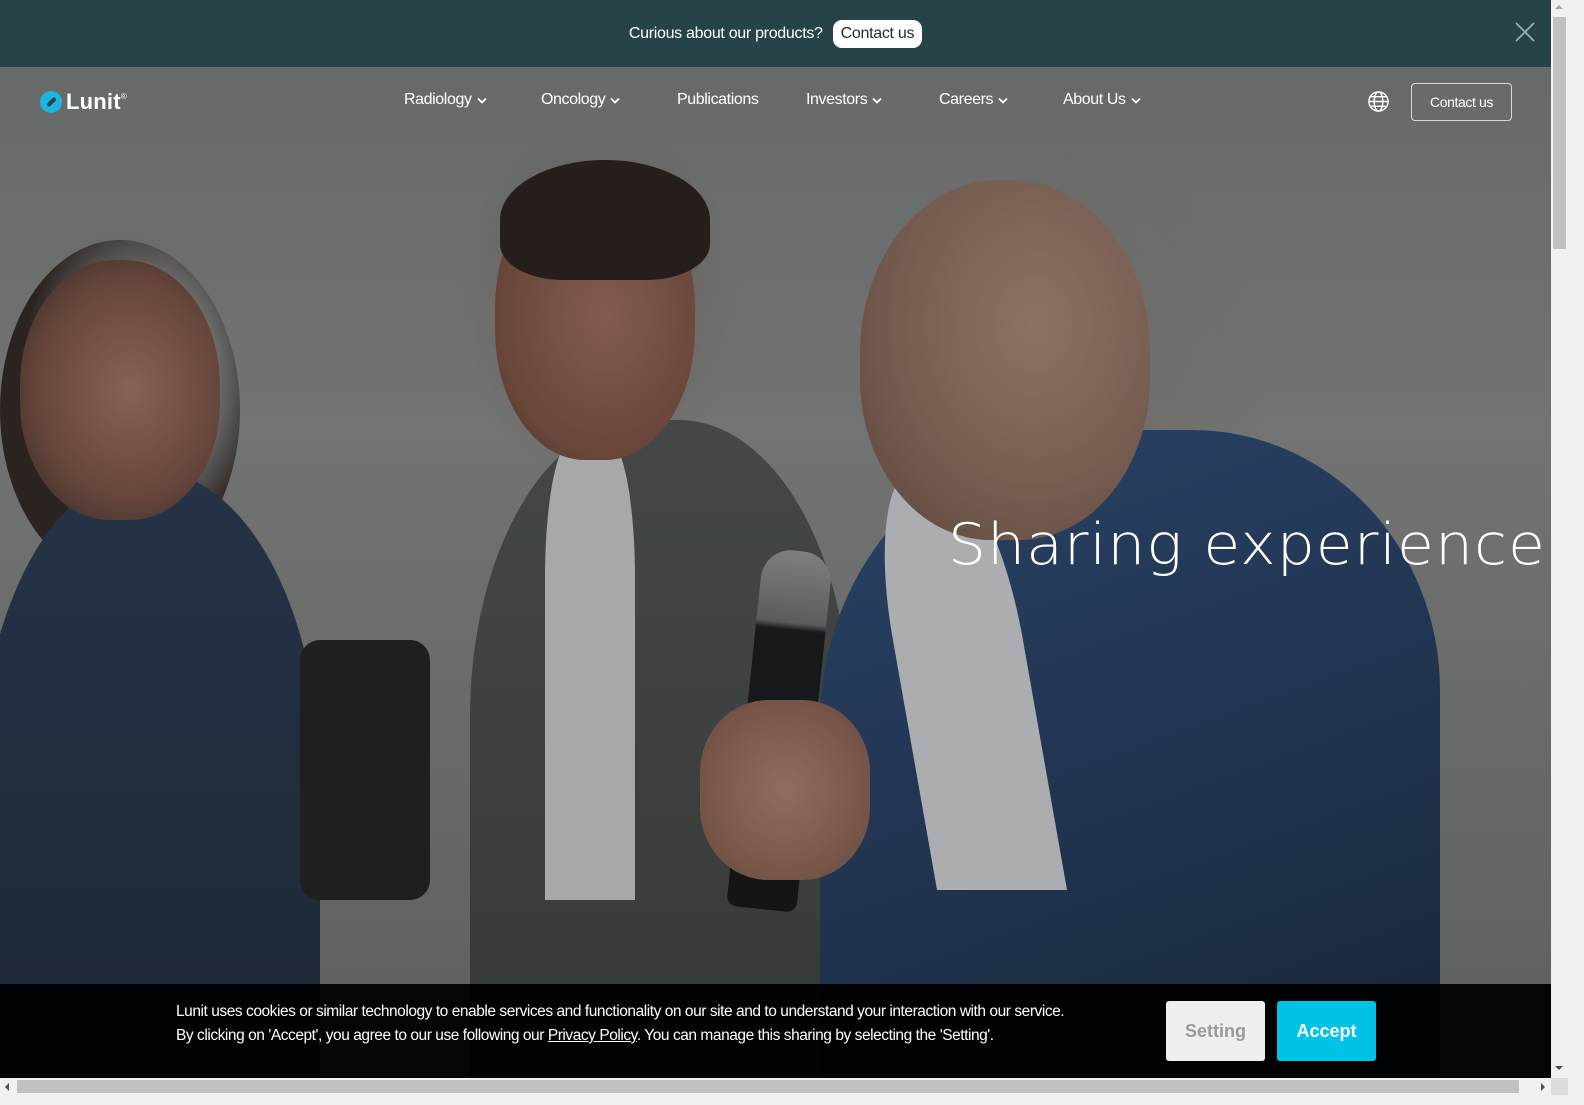 This screenshot has height=1105, width=1584. I want to click on scroll-right-arrow-icon, so click(1543, 1087).